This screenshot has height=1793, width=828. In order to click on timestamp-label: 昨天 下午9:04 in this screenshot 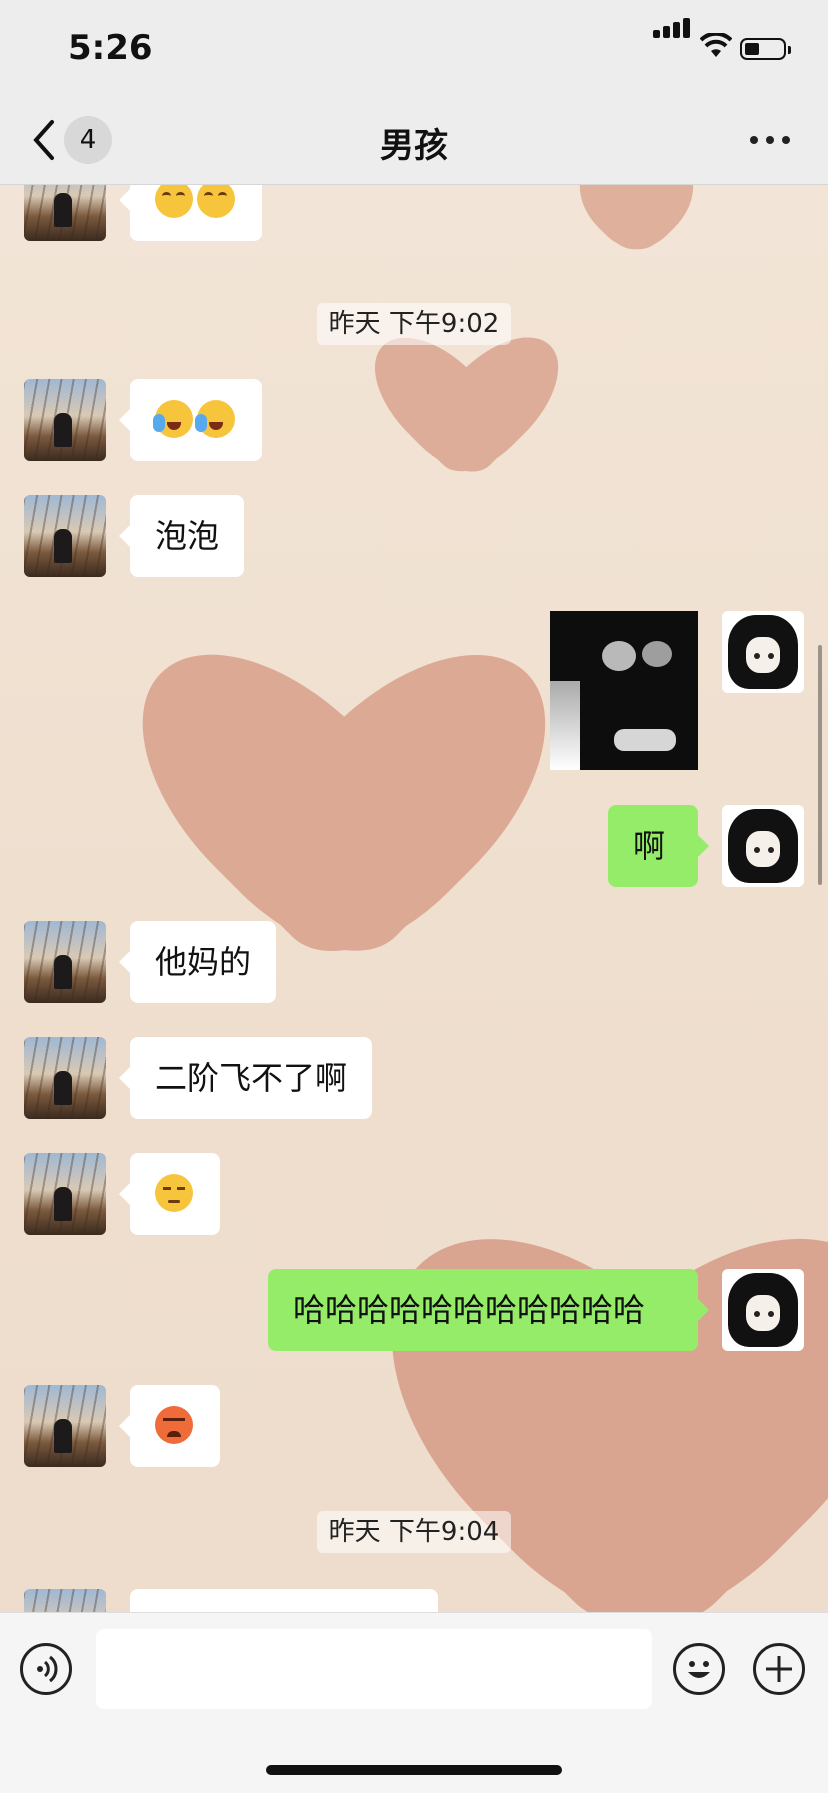, I will do `click(414, 1532)`.